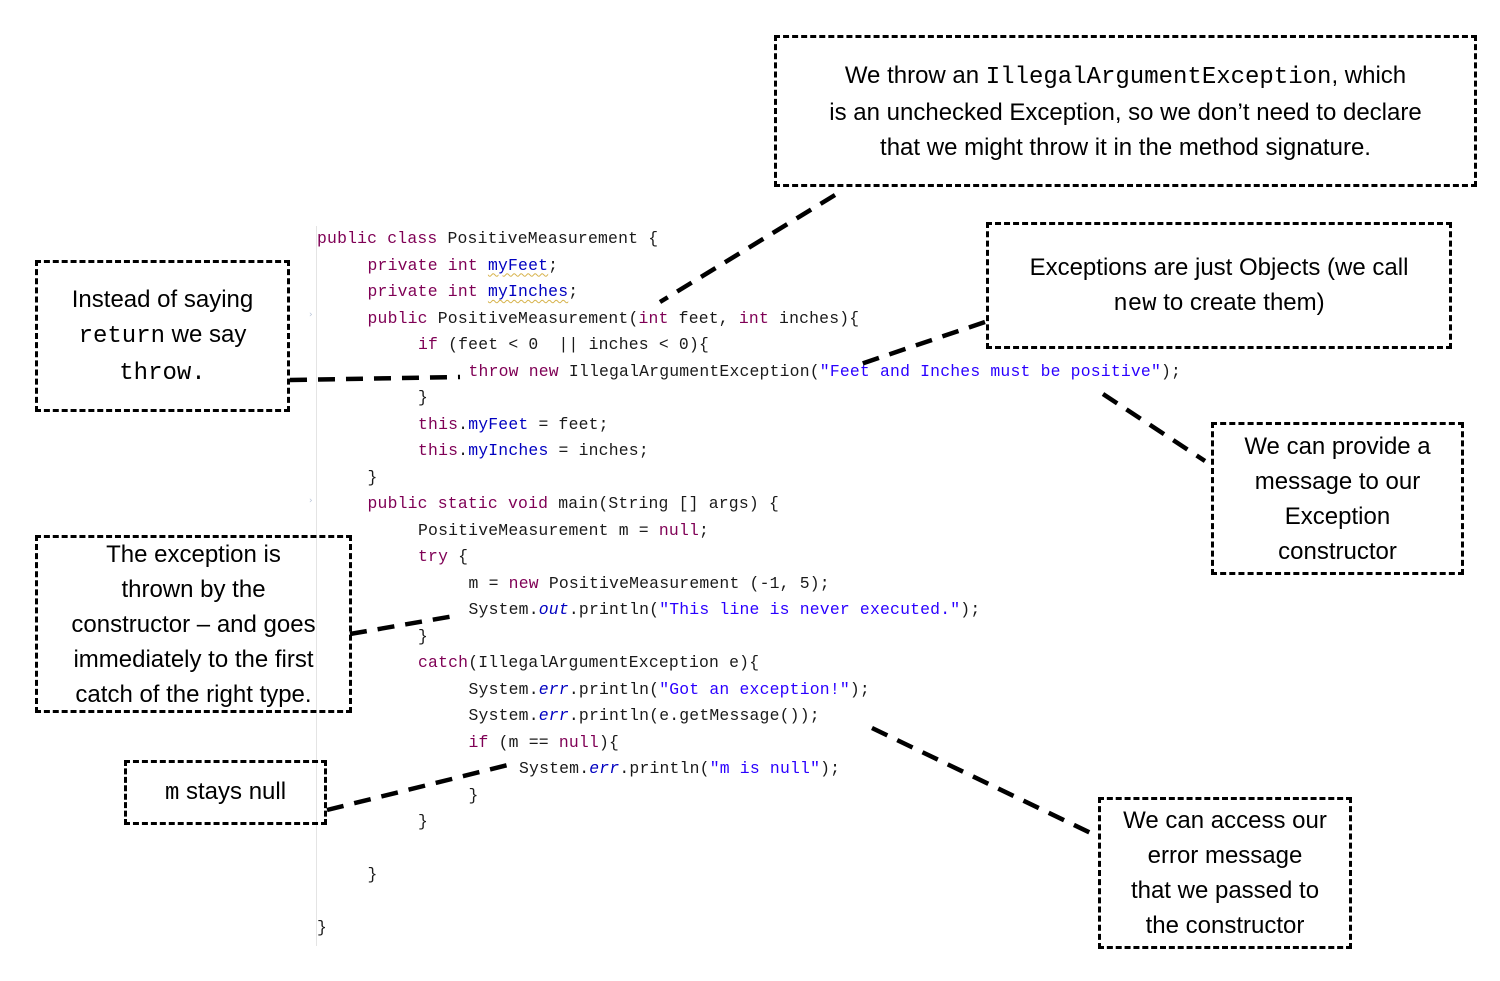 The image size is (1500, 981). What do you see at coordinates (193, 694) in the screenshot?
I see `callout-text: catch of the right type.` at bounding box center [193, 694].